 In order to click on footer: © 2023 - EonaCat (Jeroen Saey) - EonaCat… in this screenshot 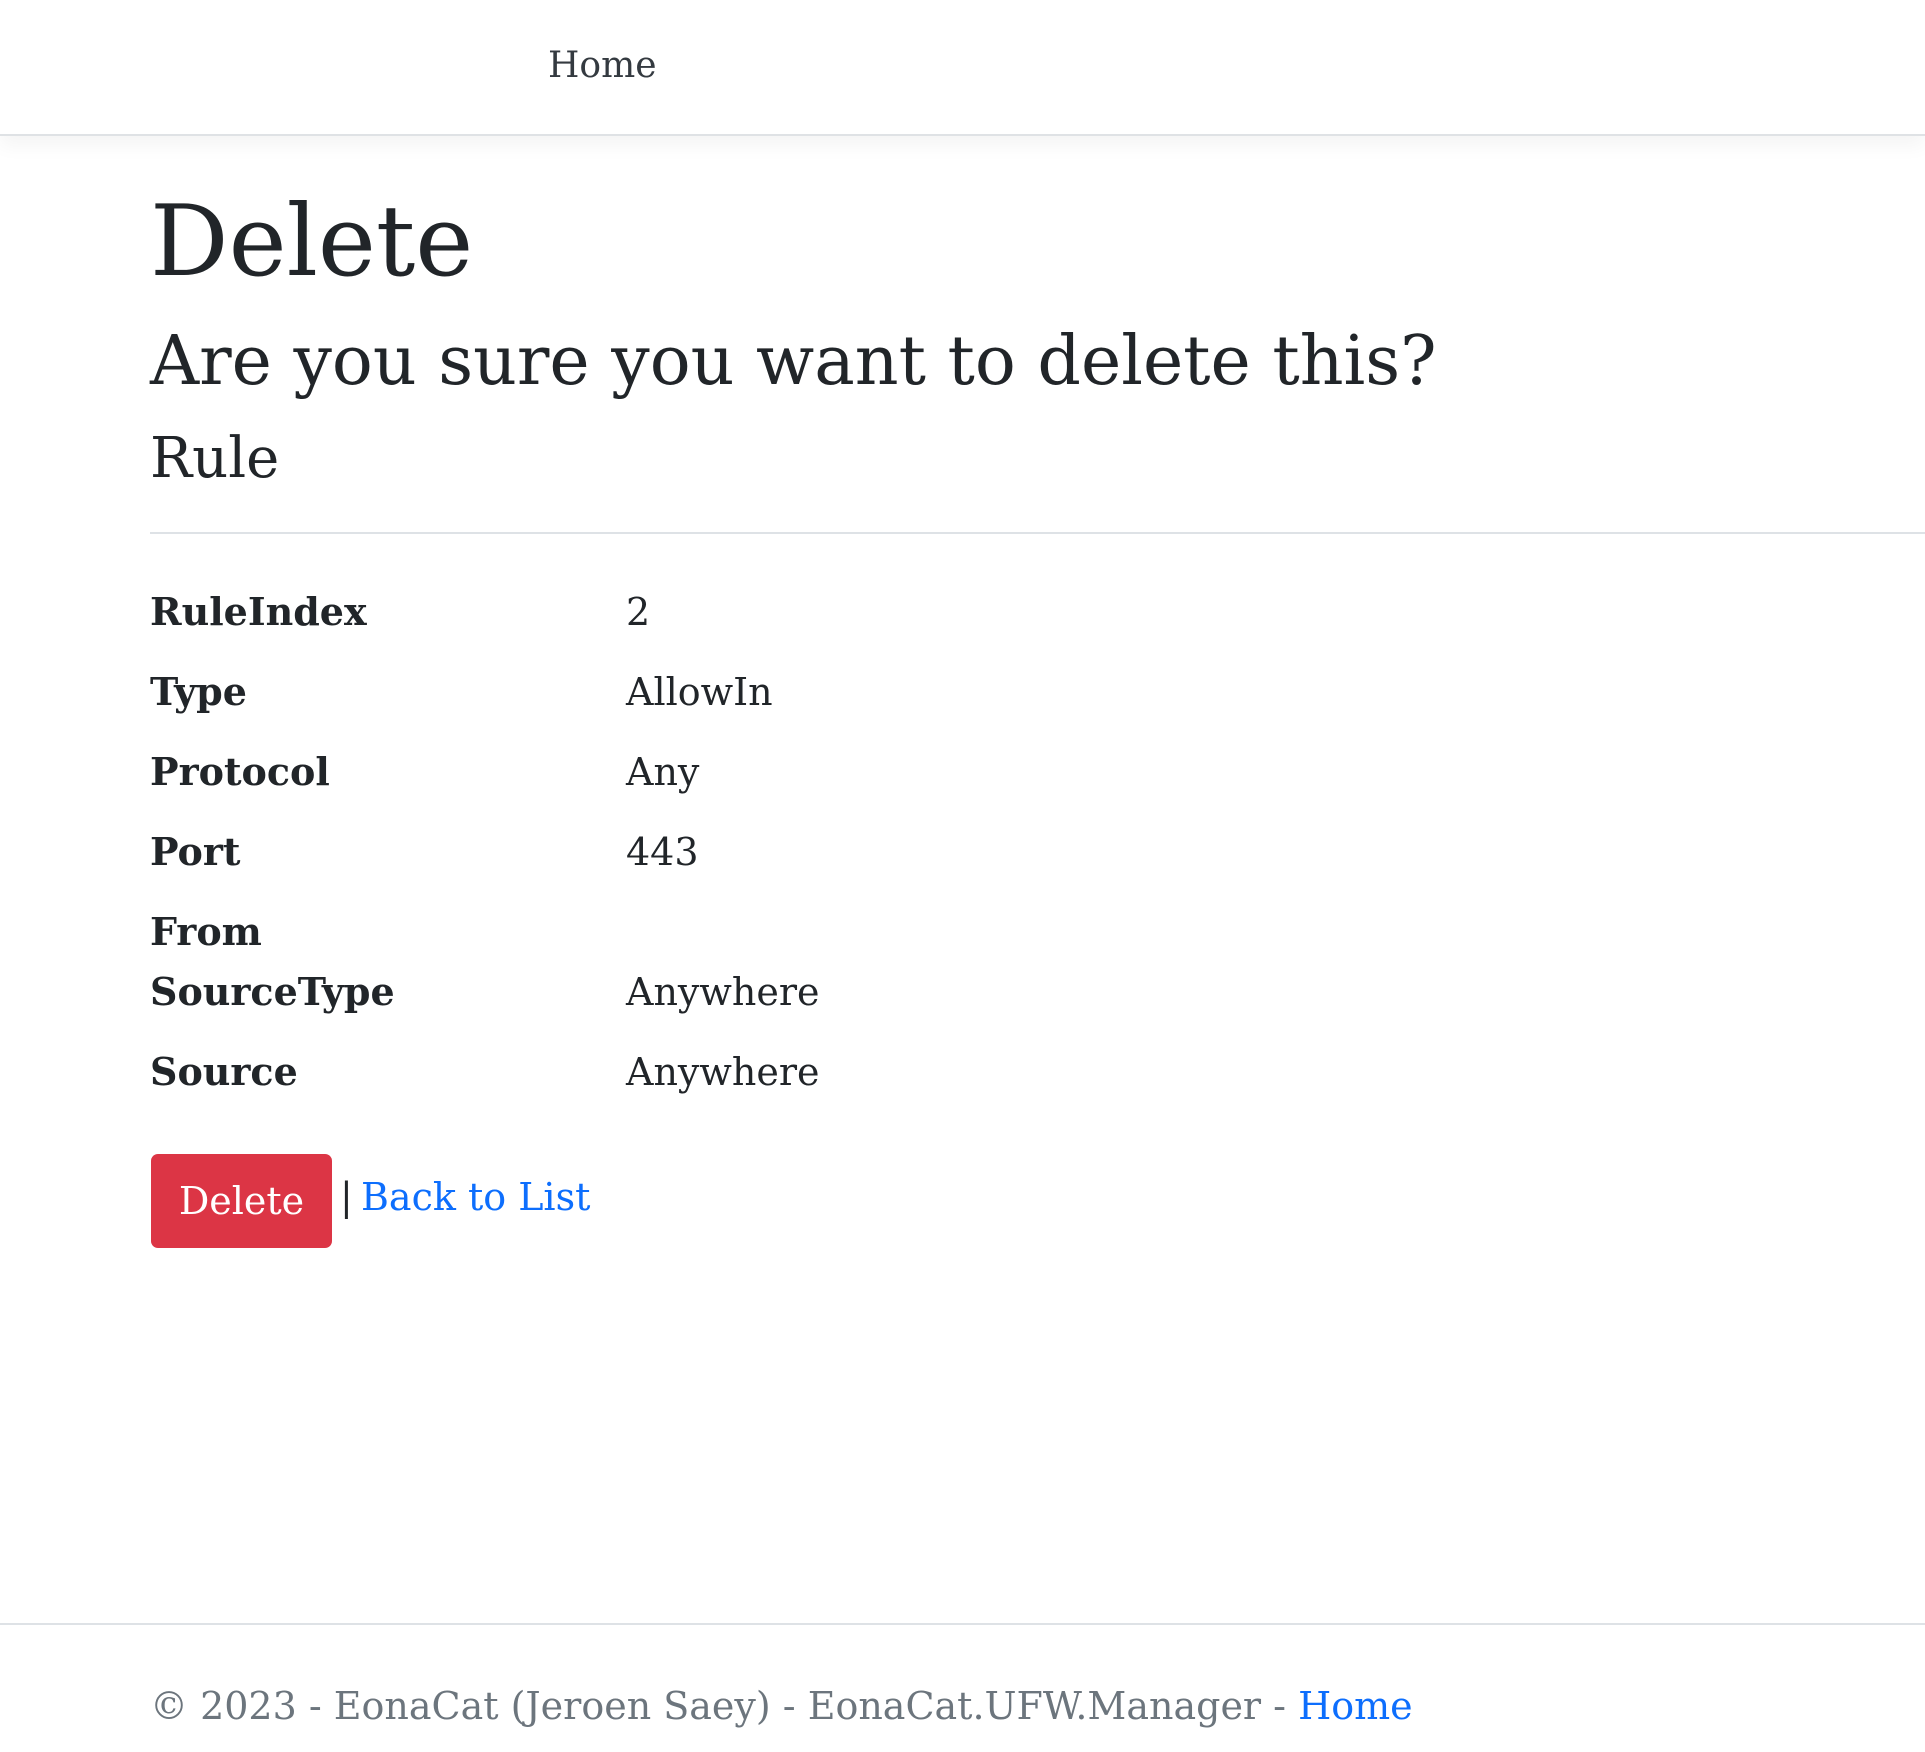, I will do `click(962, 1687)`.